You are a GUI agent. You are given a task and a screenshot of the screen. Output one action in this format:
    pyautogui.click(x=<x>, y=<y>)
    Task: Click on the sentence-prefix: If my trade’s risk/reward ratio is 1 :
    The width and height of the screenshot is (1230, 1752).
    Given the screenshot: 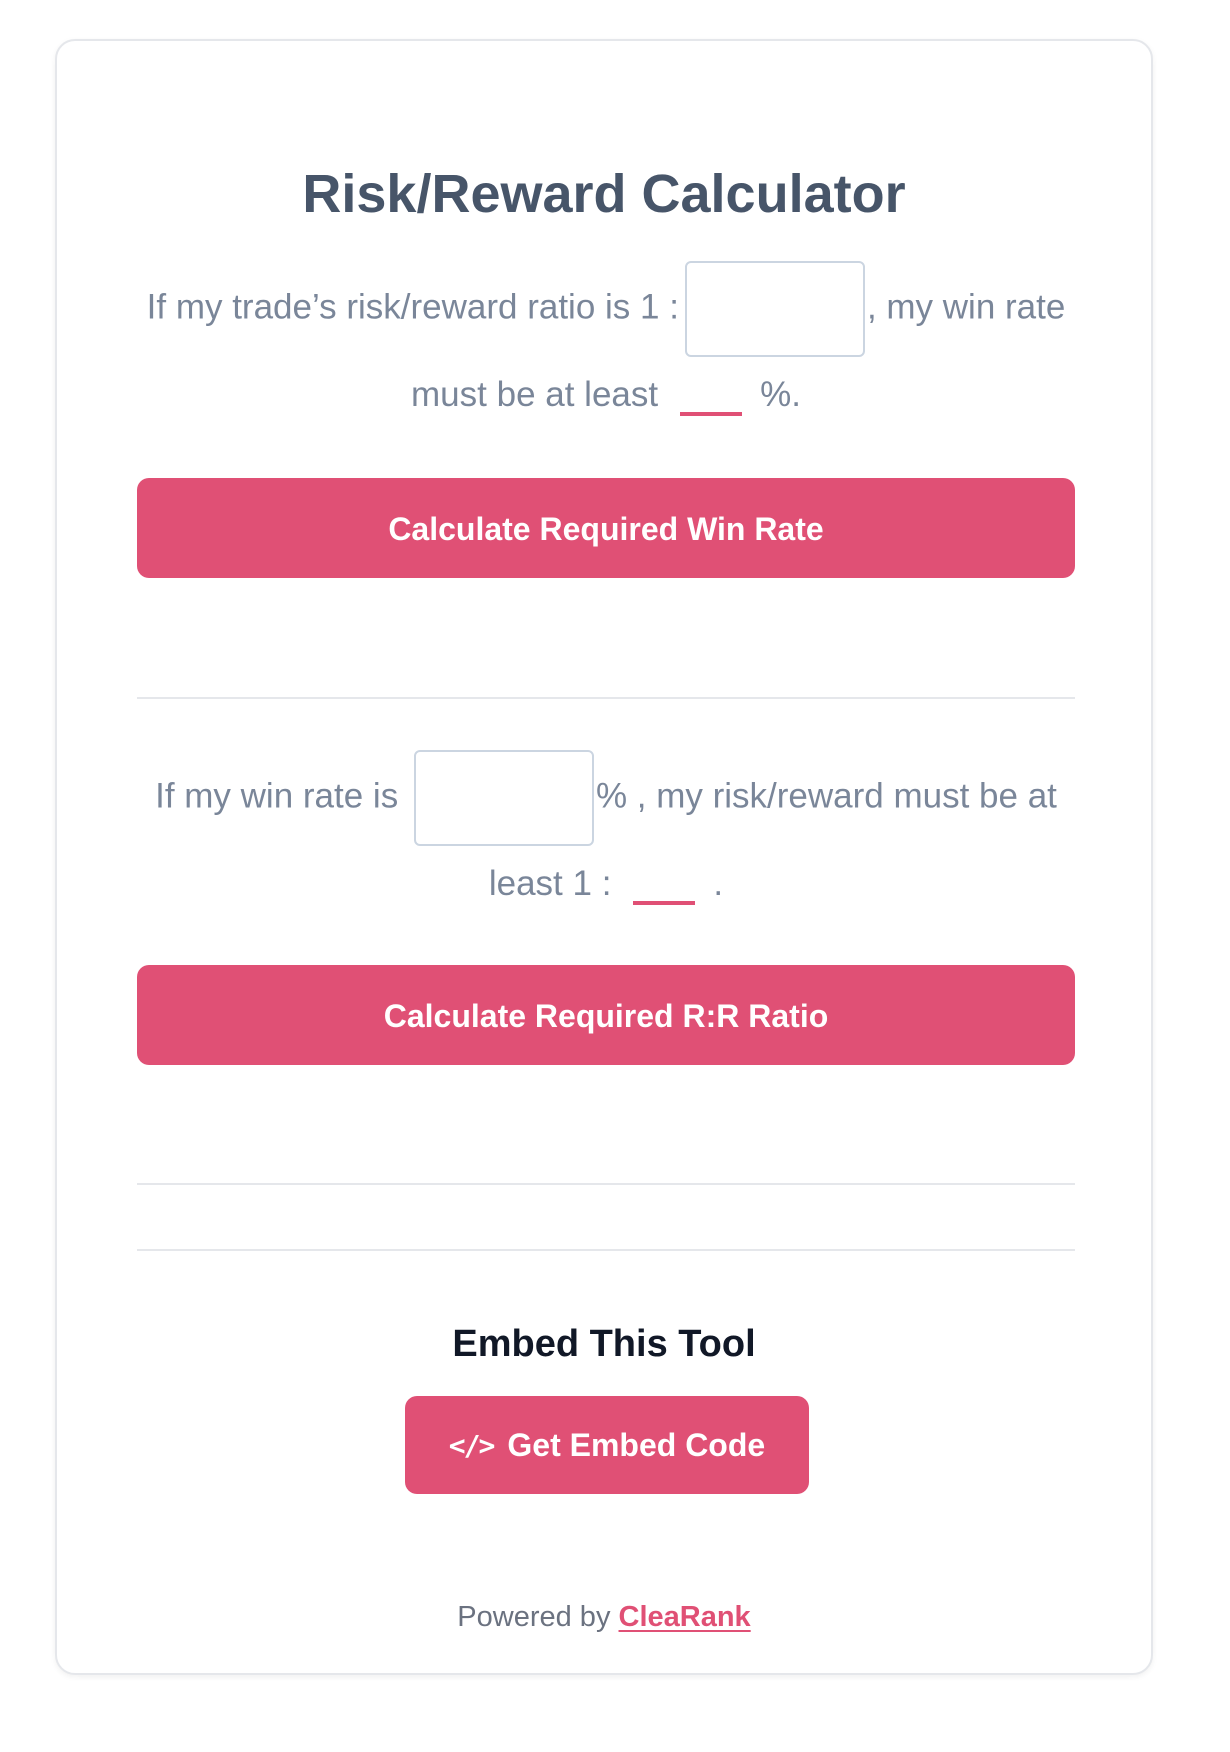 What is the action you would take?
    pyautogui.click(x=412, y=307)
    